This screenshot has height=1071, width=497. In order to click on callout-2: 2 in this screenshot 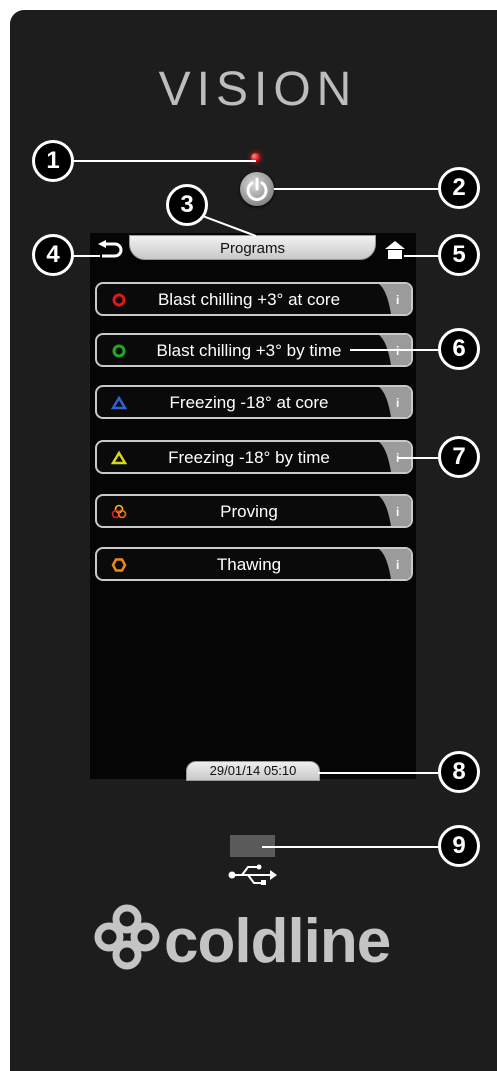, I will do `click(459, 188)`.